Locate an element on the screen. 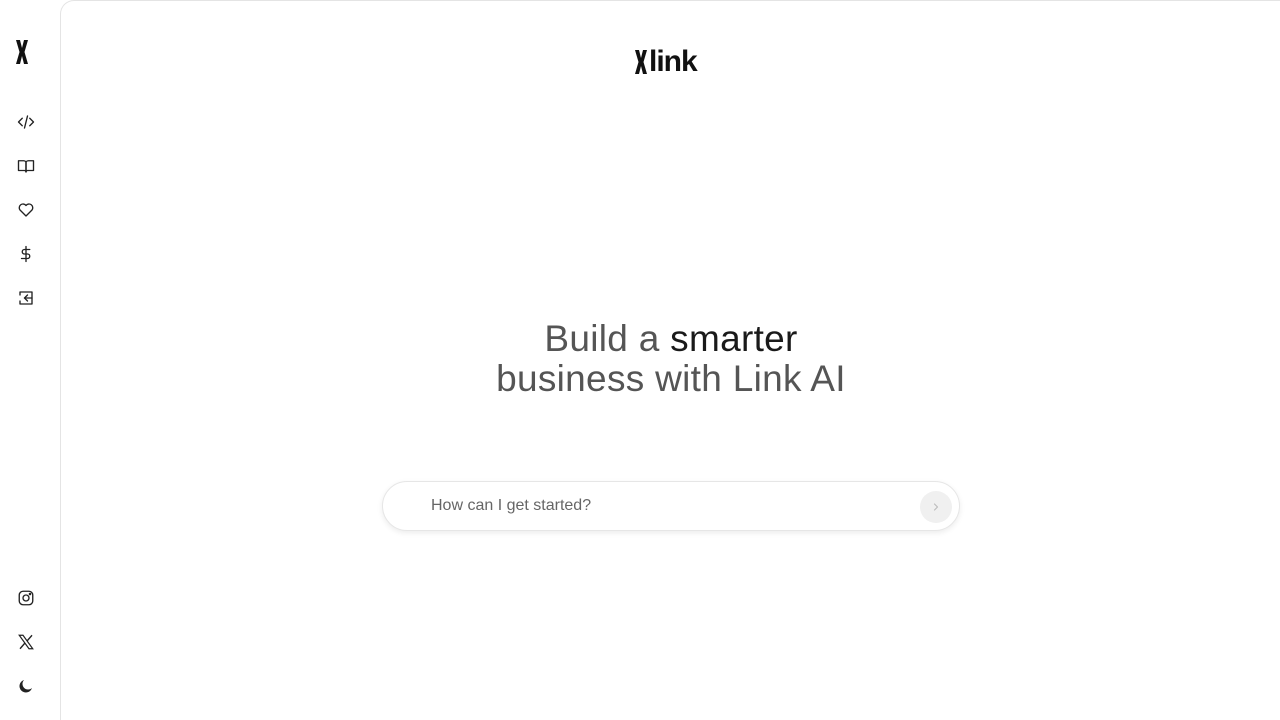 The image size is (1280, 720). brand-name: link is located at coordinates (673, 61).